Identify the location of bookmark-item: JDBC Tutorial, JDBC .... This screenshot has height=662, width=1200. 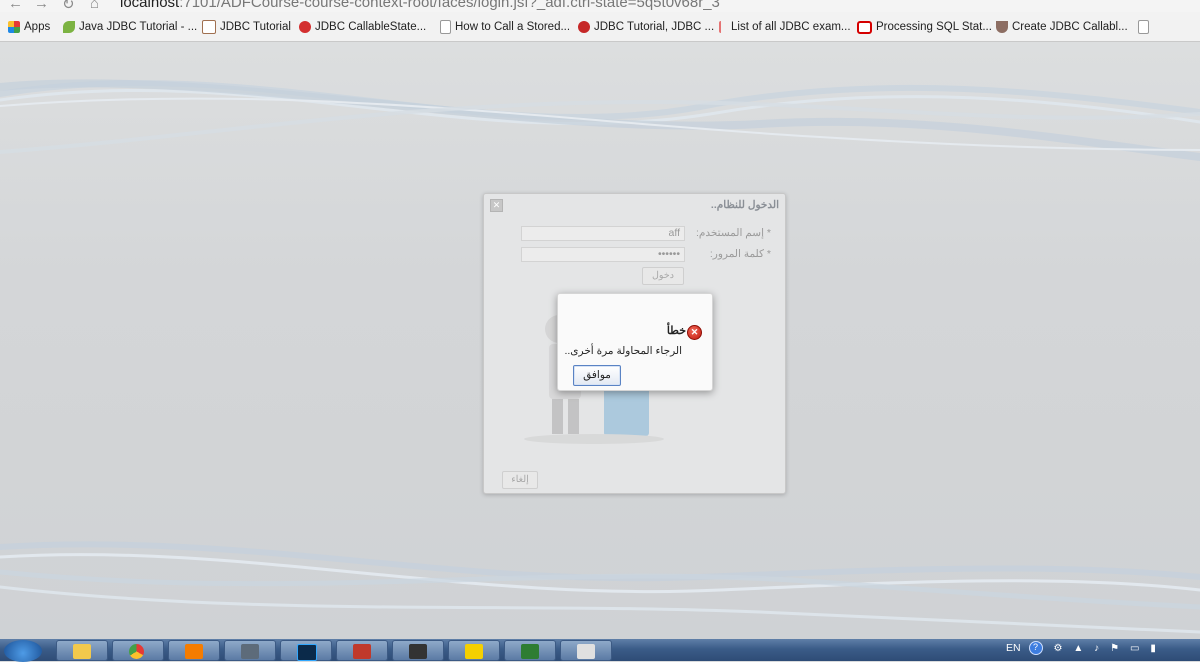
(646, 27).